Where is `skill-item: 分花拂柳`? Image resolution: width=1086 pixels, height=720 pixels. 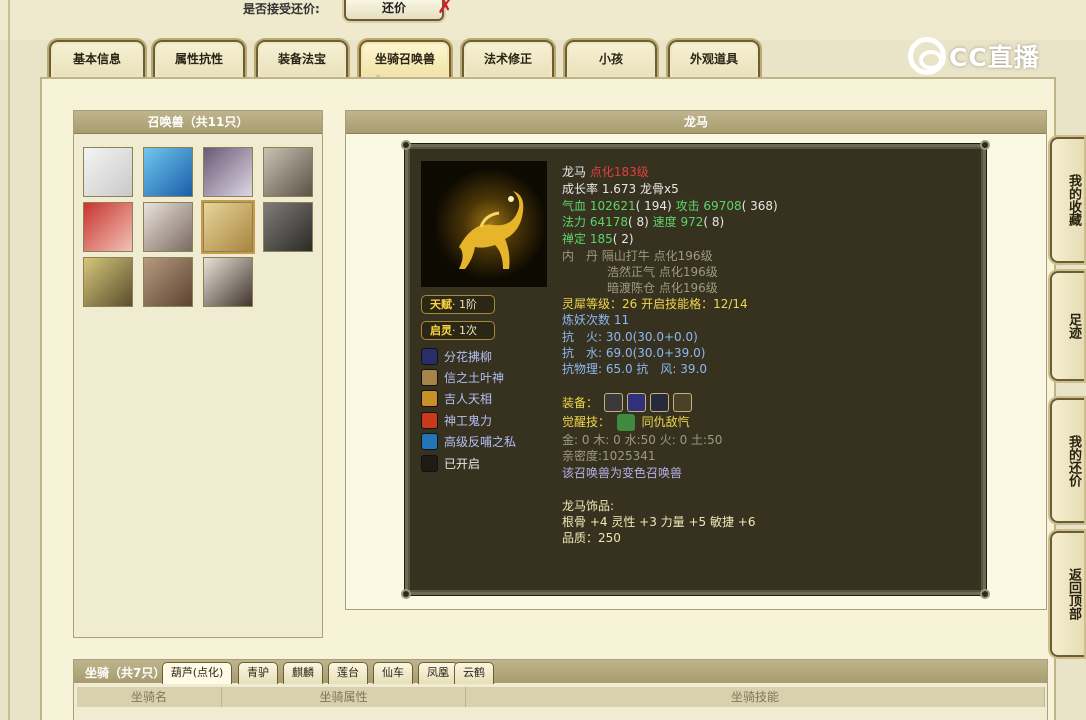
skill-item: 分花拂柳 is located at coordinates (456, 356).